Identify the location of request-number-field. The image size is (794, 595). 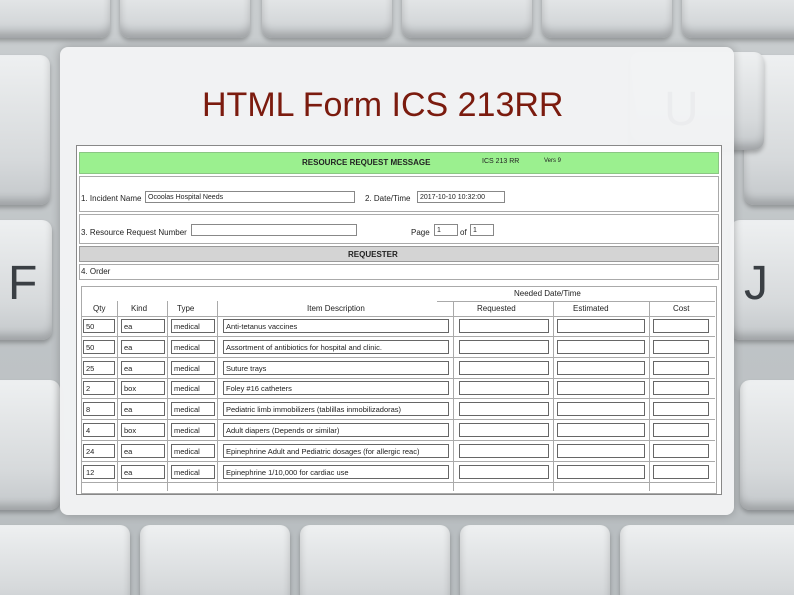
(274, 230).